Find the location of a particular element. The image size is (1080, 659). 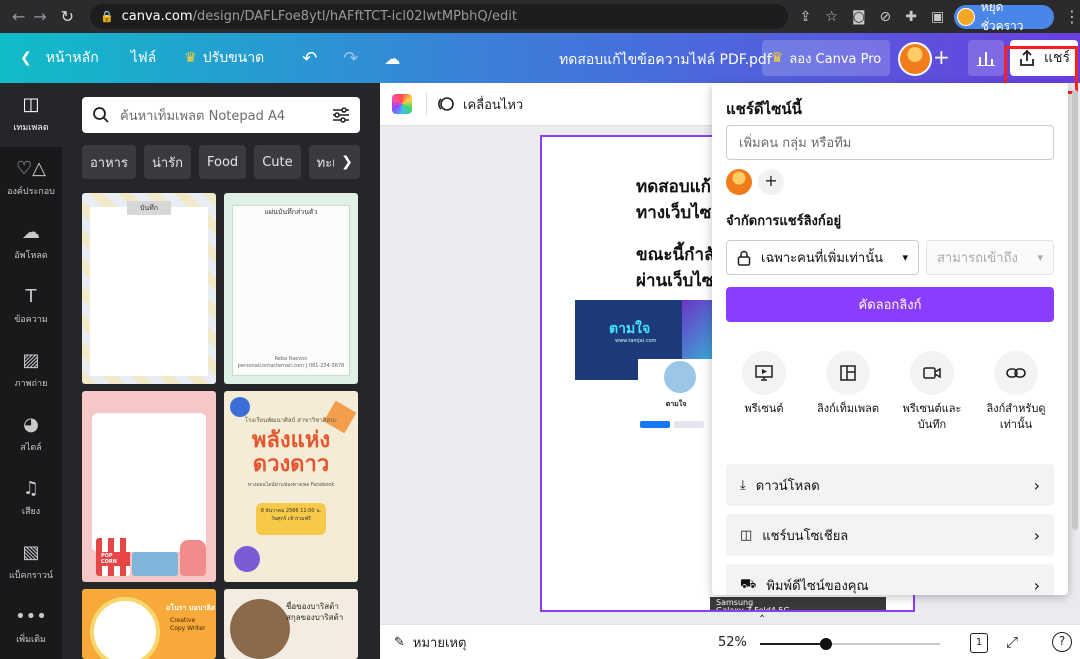

chip: Food is located at coordinates (223, 162).